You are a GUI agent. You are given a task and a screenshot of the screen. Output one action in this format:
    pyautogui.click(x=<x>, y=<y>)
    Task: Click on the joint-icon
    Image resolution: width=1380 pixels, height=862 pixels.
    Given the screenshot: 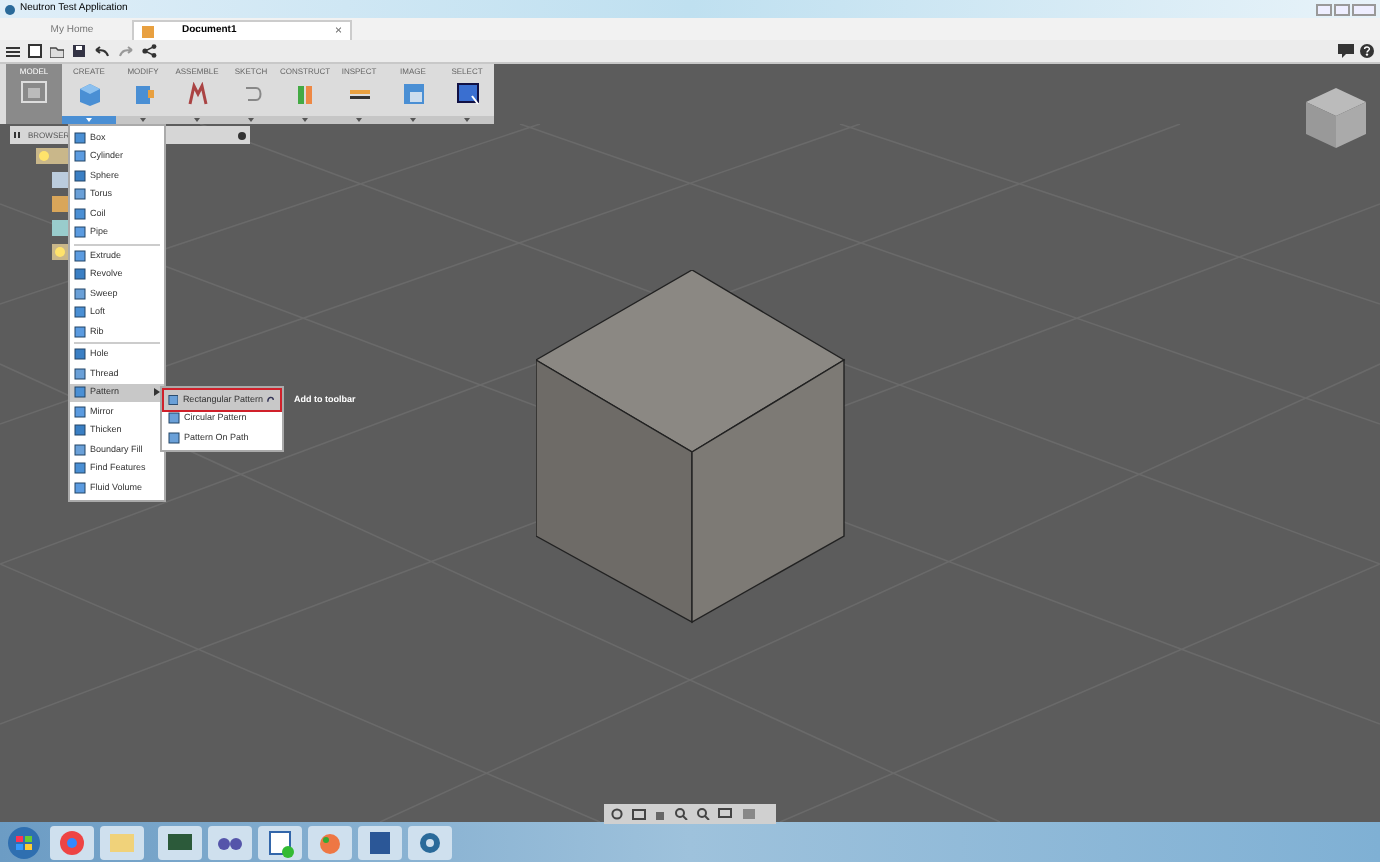 What is the action you would take?
    pyautogui.click(x=197, y=94)
    